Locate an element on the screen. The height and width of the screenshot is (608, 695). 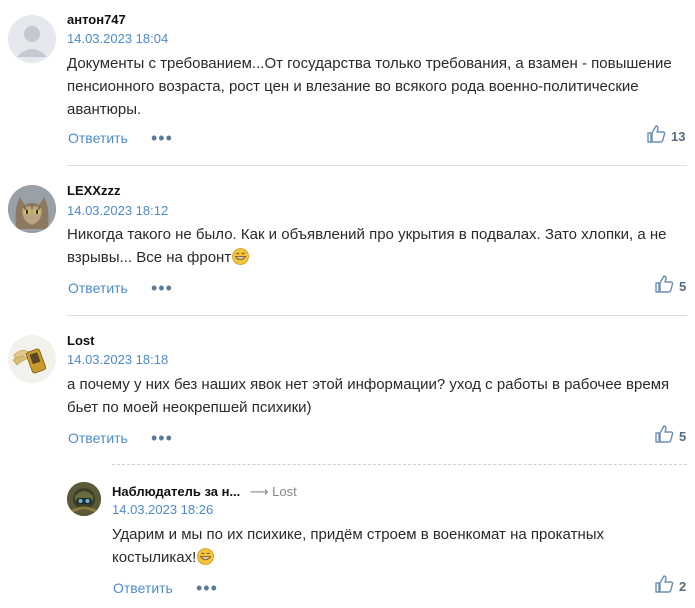
cat-avatar-icon is located at coordinates (32, 209).